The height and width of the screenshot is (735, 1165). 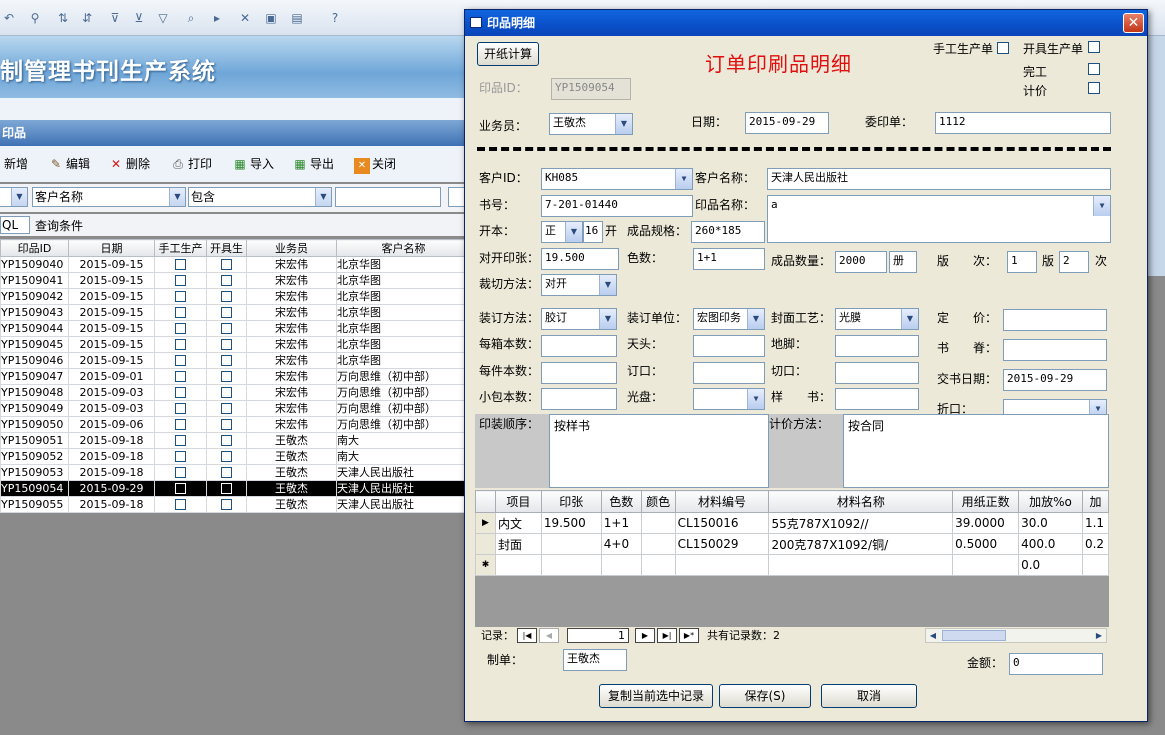 I want to click on bind-unit-select: 宏图印务 ▼, so click(x=729, y=319).